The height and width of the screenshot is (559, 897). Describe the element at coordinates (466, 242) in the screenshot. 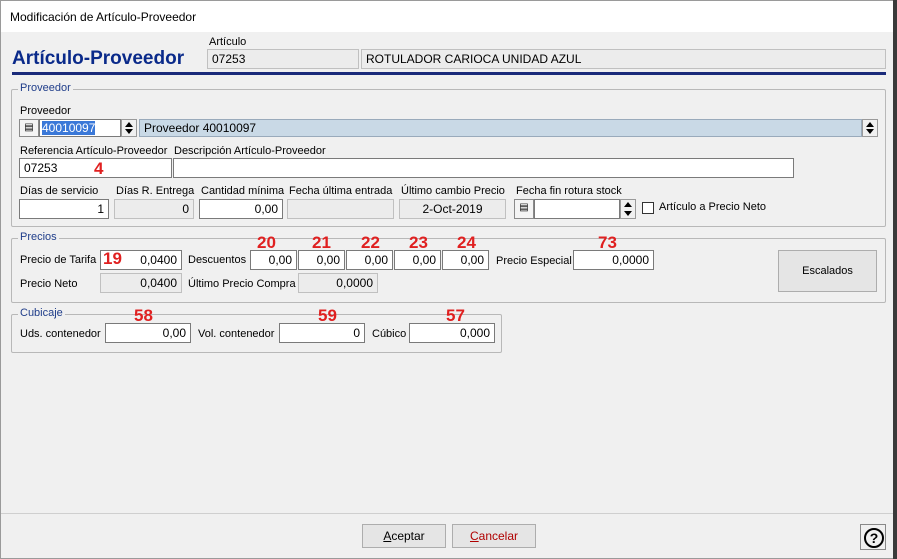

I see `annotation-24: 24` at that location.